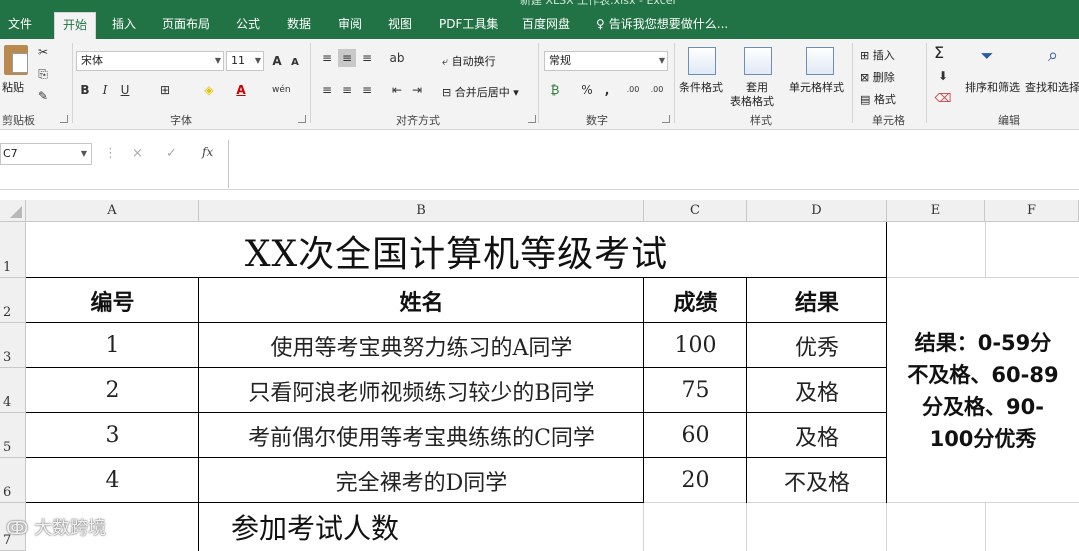 The height and width of the screenshot is (551, 1079). Describe the element at coordinates (64, 119) in the screenshot. I see `clipboard-launcher-icon` at that location.